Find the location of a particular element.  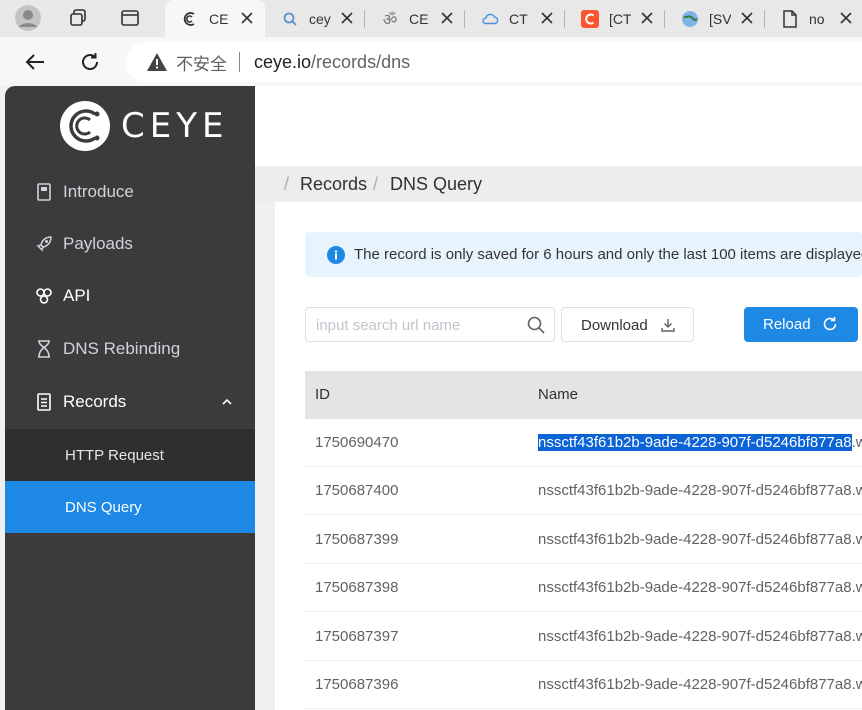

tab-title: CT is located at coordinates (518, 18).